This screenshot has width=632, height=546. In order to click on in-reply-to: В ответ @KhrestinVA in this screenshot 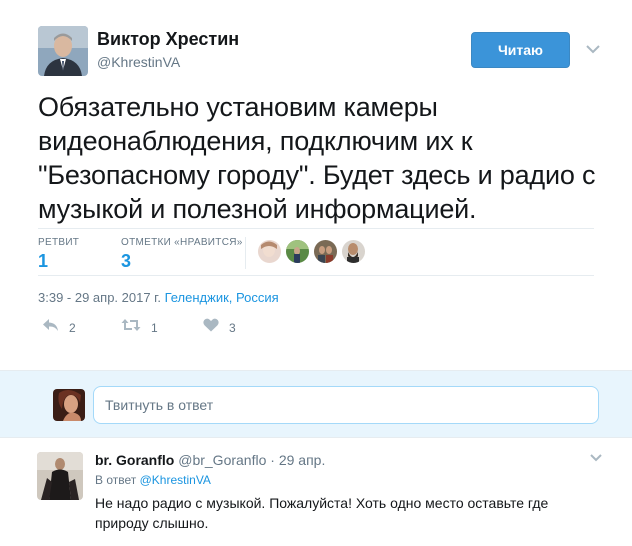, I will do `click(153, 480)`.